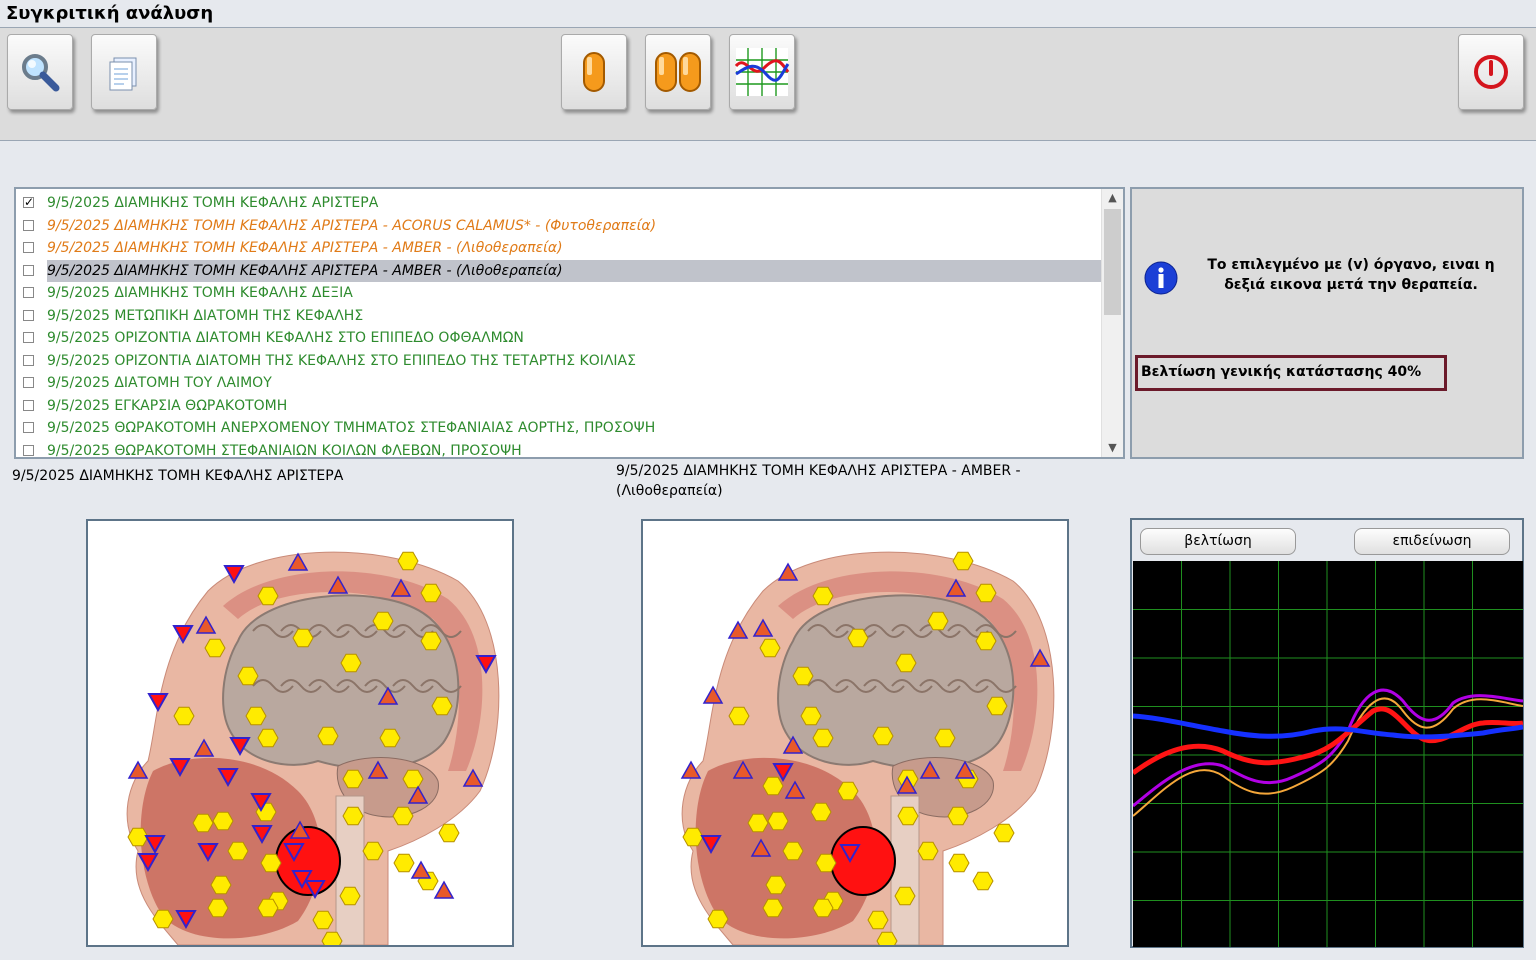 The width and height of the screenshot is (1536, 960). Describe the element at coordinates (1161, 278) in the screenshot. I see `info-icon` at that location.